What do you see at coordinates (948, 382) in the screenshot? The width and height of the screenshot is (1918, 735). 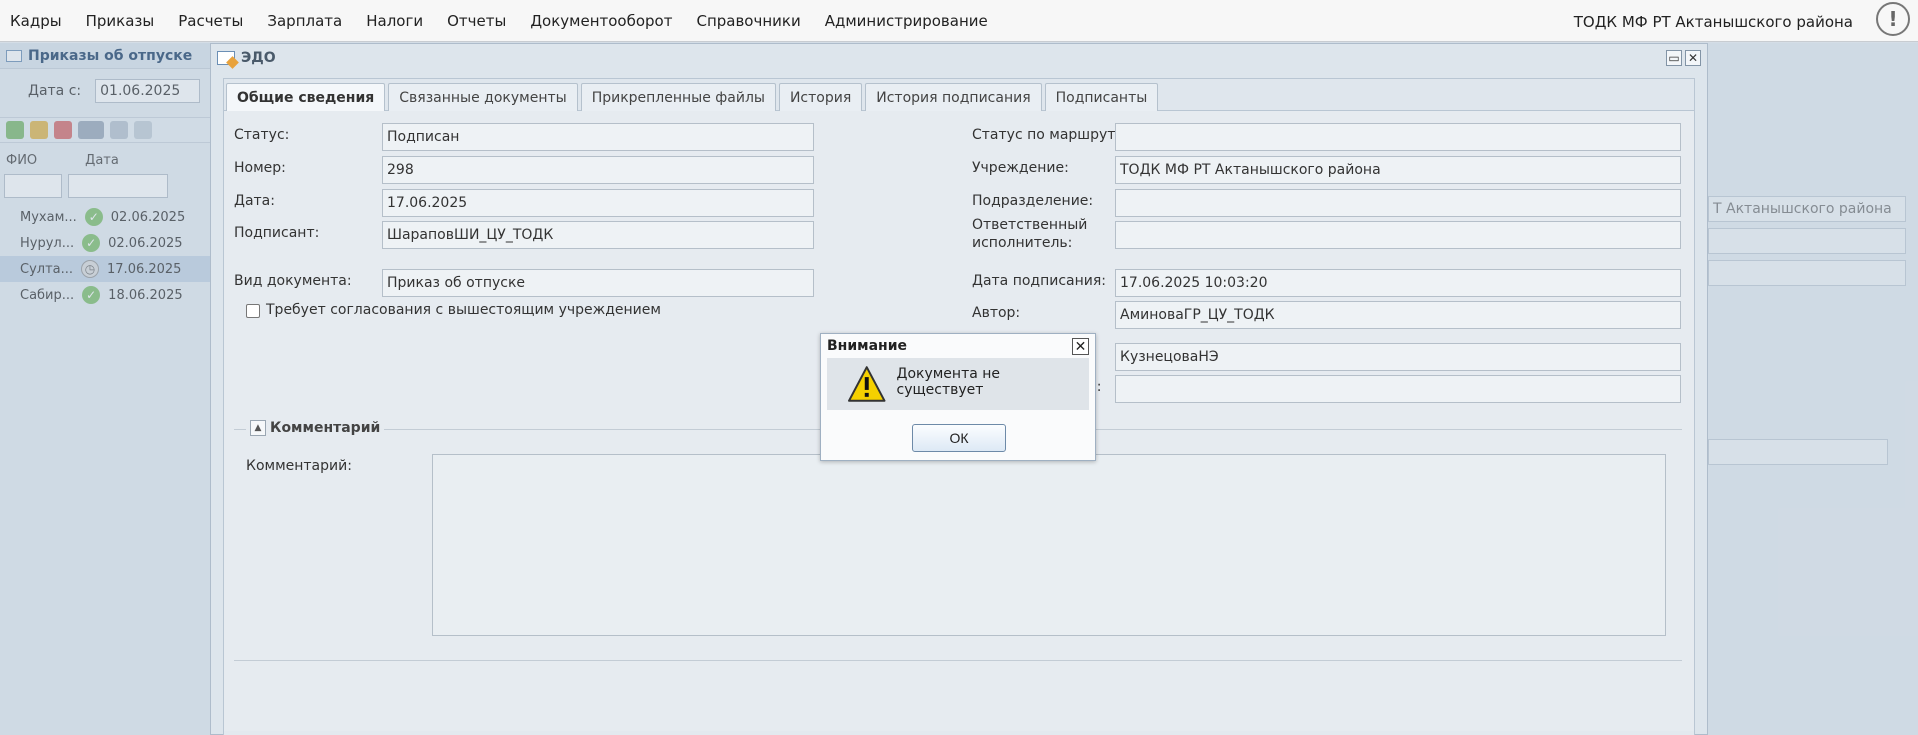 I see `dialog-message: Документа не существует` at bounding box center [948, 382].